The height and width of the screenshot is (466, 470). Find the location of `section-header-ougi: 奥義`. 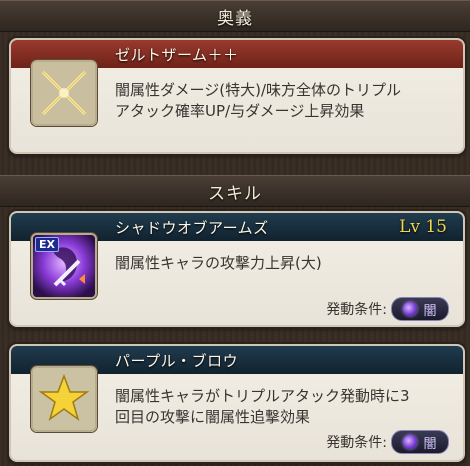

section-header-ougi: 奥義 is located at coordinates (235, 16).